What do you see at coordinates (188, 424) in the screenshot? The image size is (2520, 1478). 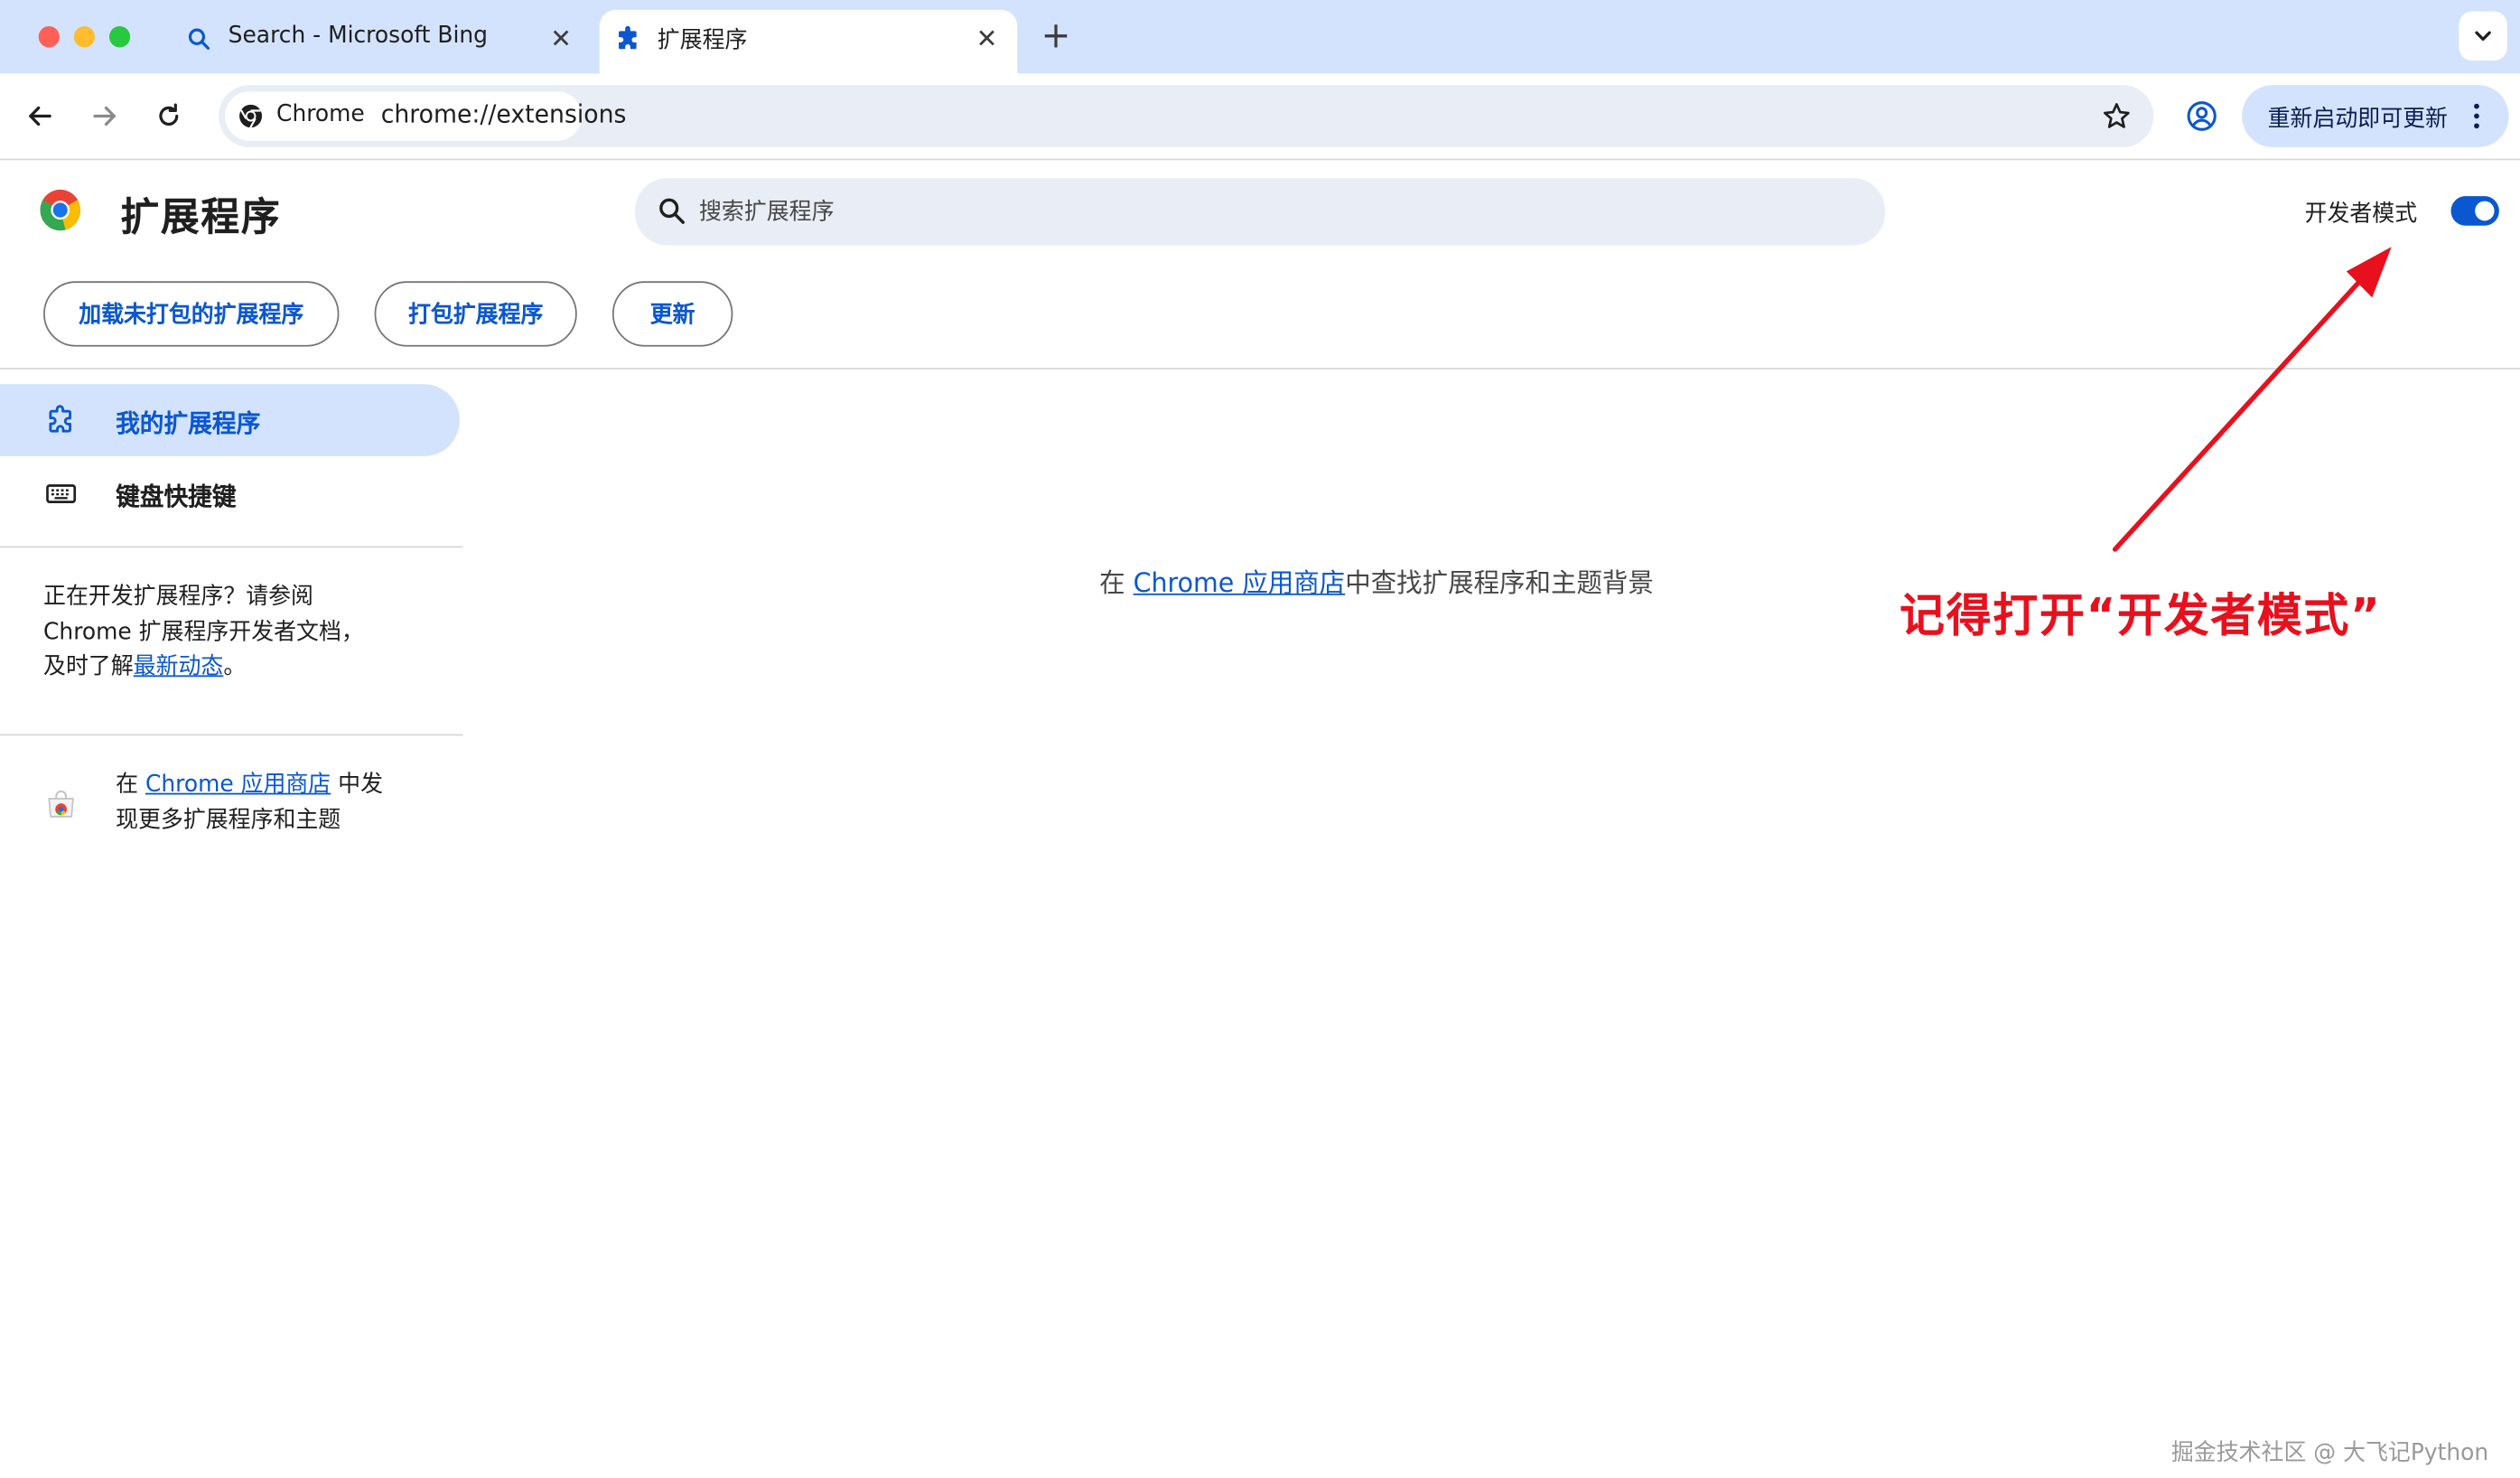 I see `sidebar-item-label: 我的扩展程序` at bounding box center [188, 424].